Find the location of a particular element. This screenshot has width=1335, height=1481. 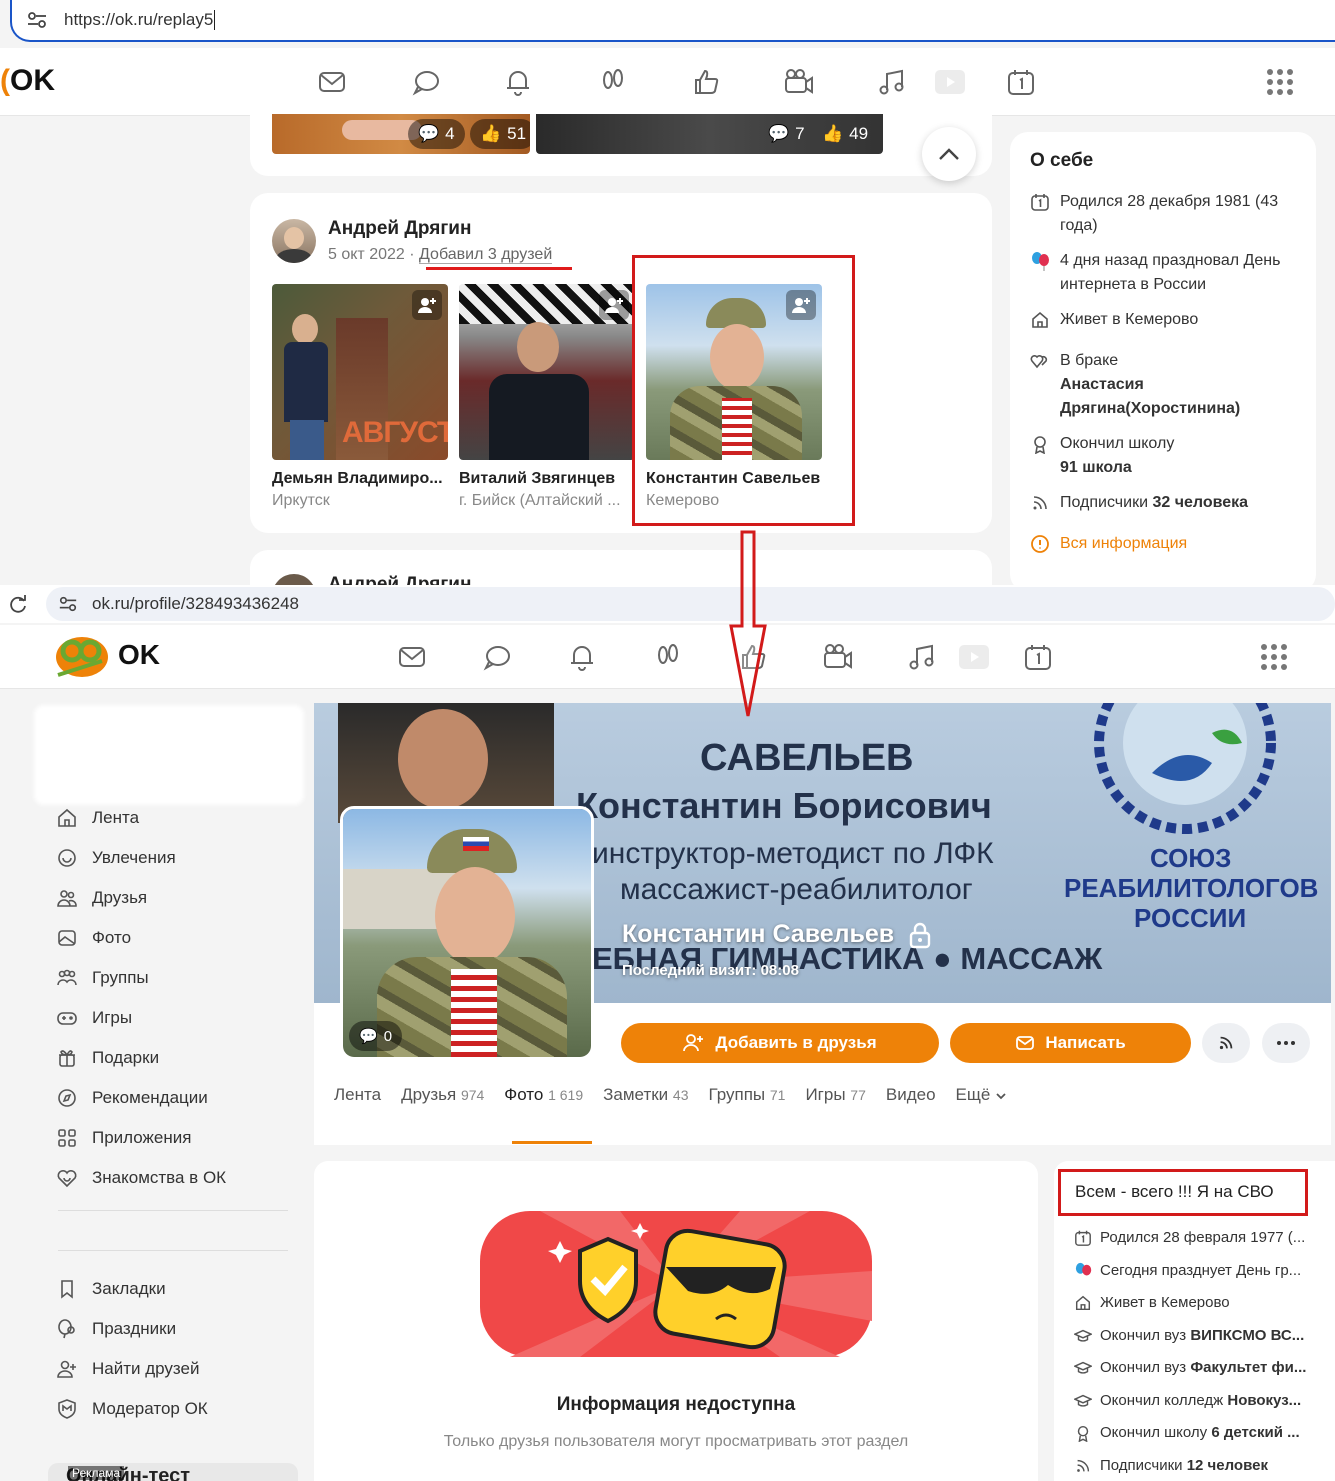

friend-photo is located at coordinates (547, 372).